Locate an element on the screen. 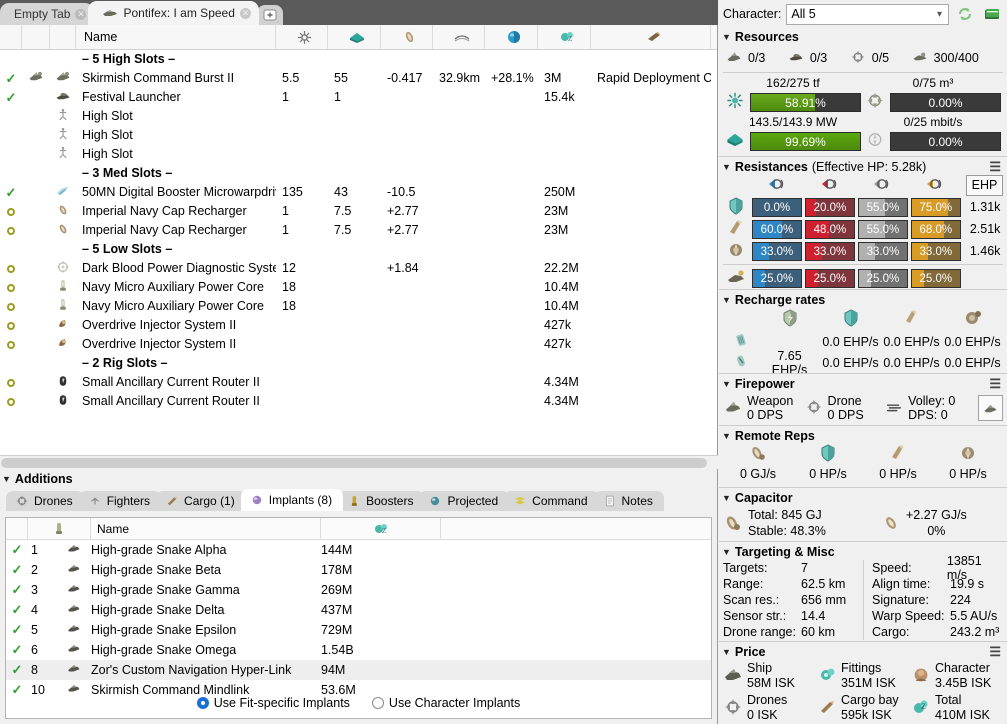 The width and height of the screenshot is (1007, 724). column-slot is located at coordinates (59, 528).